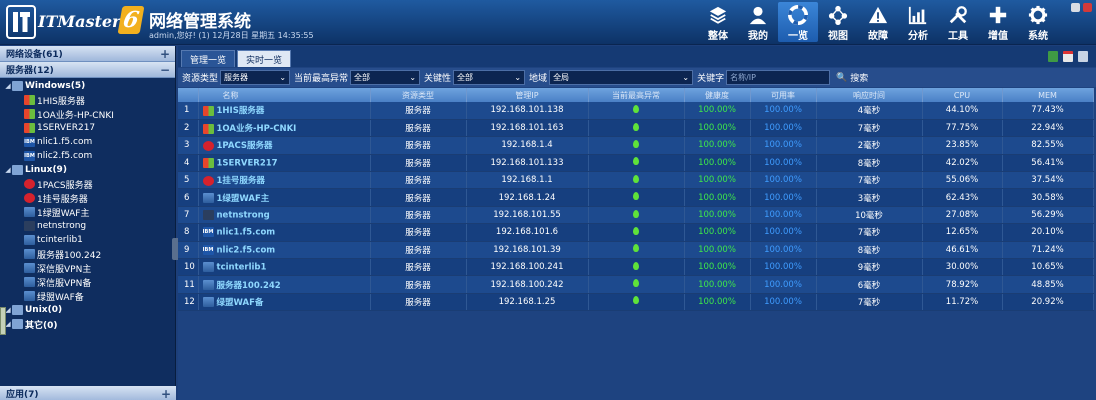  Describe the element at coordinates (1048, 95) in the screenshot. I see `column-header: MEM` at that location.